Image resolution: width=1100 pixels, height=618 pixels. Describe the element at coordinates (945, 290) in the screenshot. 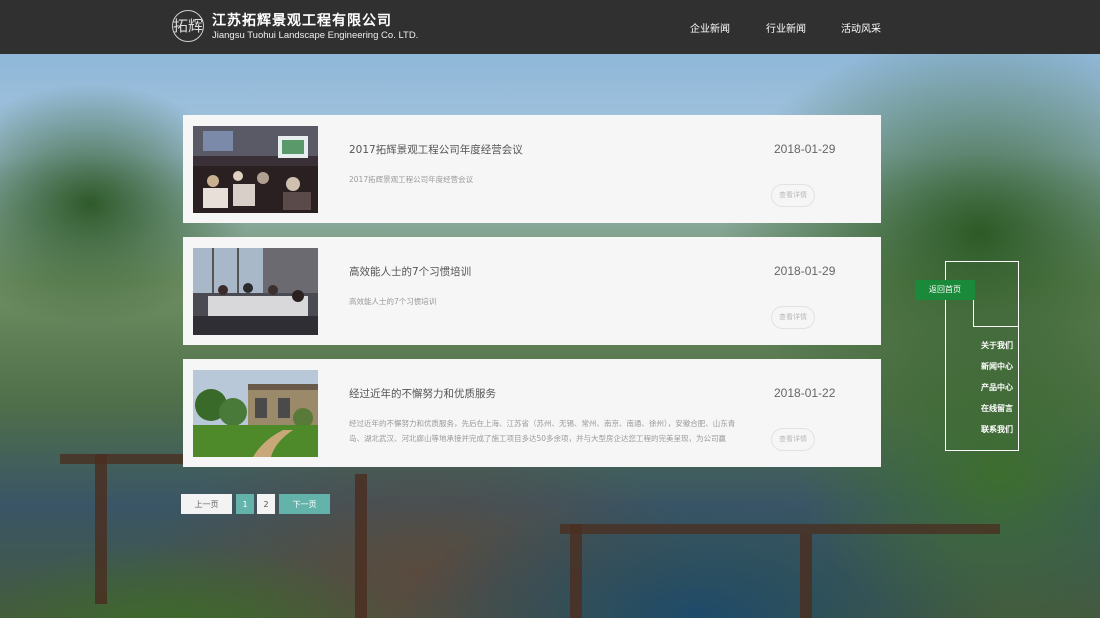

I see `back-home-button: 返回首页` at that location.